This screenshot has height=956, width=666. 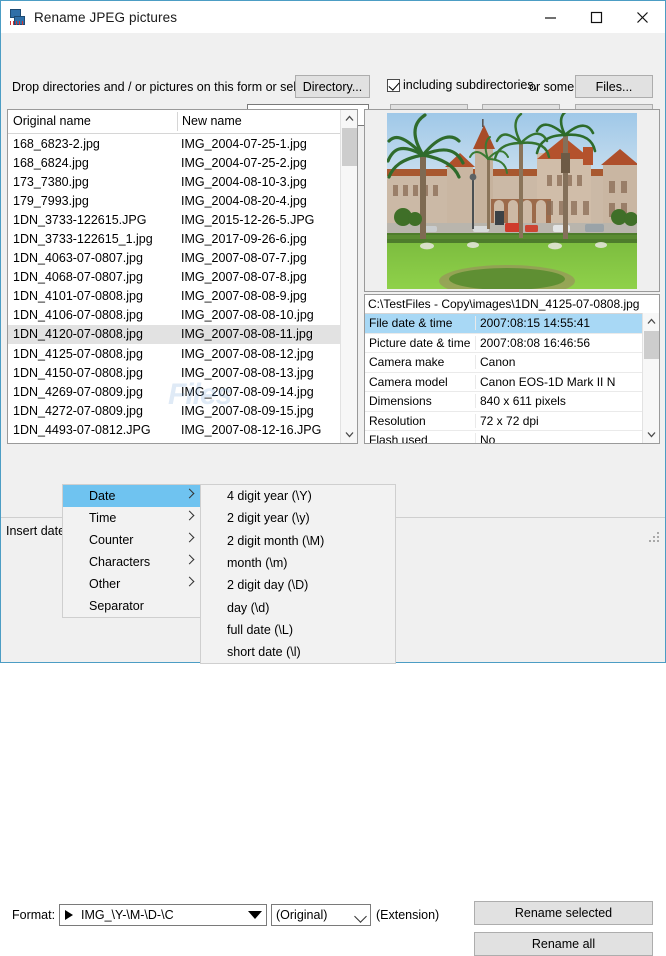 What do you see at coordinates (512, 200) in the screenshot?
I see `image-preview-panel` at bounding box center [512, 200].